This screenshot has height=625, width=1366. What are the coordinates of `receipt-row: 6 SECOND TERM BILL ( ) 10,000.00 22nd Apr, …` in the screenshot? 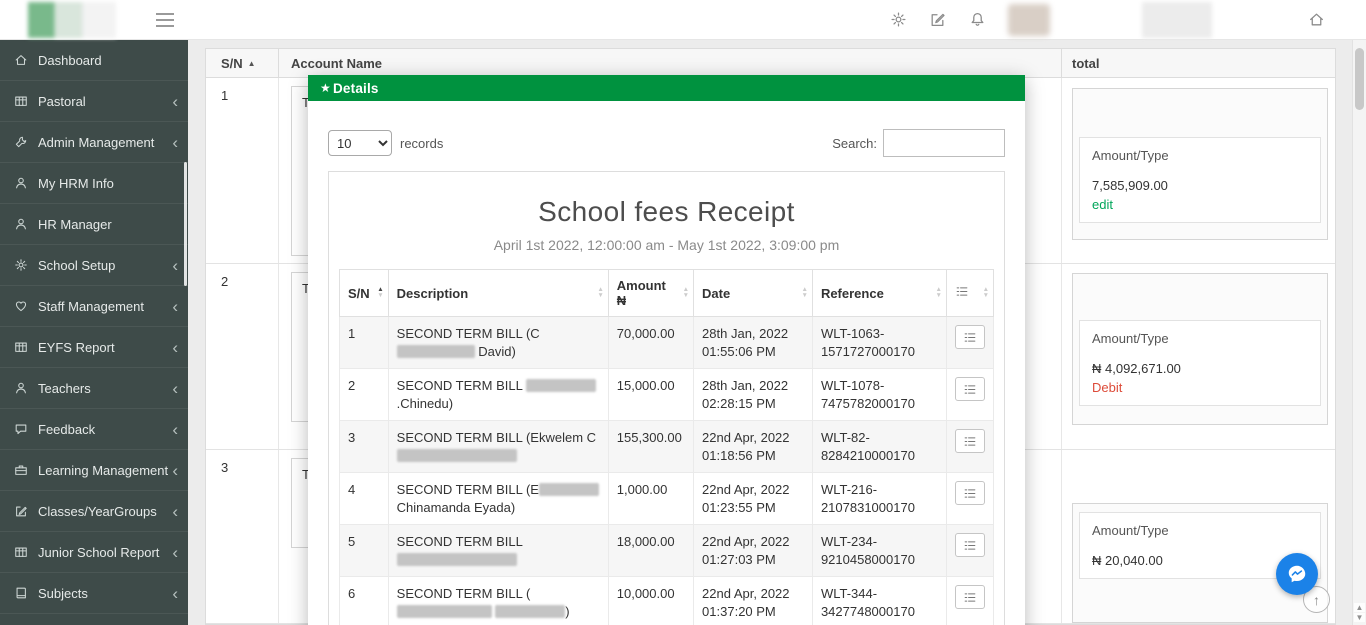 It's located at (667, 600).